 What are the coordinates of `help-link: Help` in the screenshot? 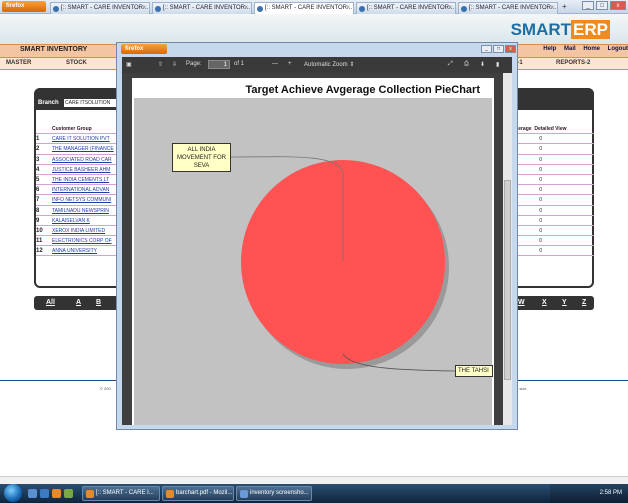 It's located at (549, 49).